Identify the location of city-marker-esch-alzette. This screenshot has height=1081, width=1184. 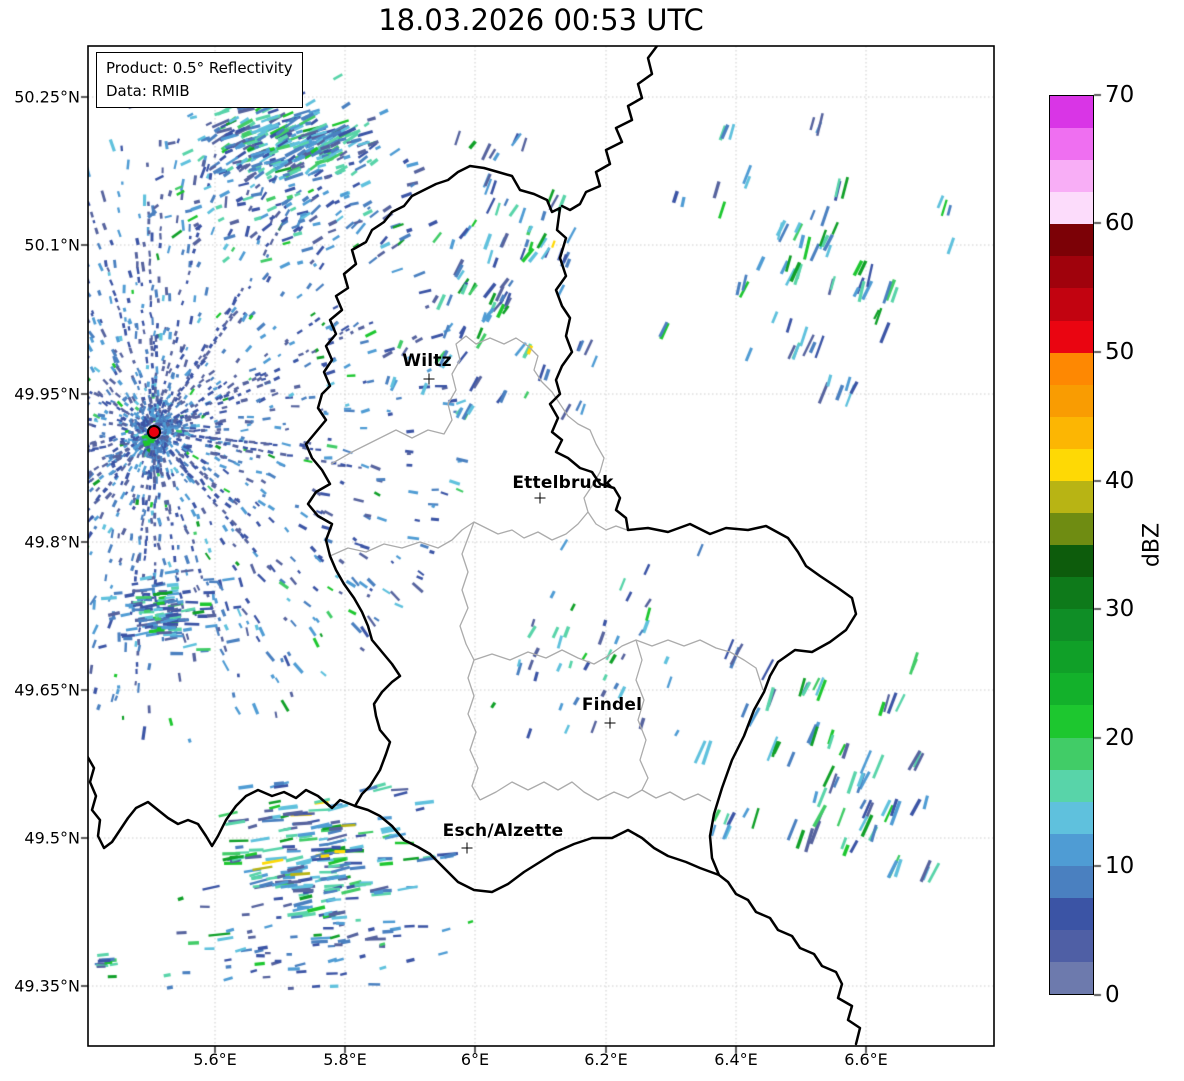
(467, 848).